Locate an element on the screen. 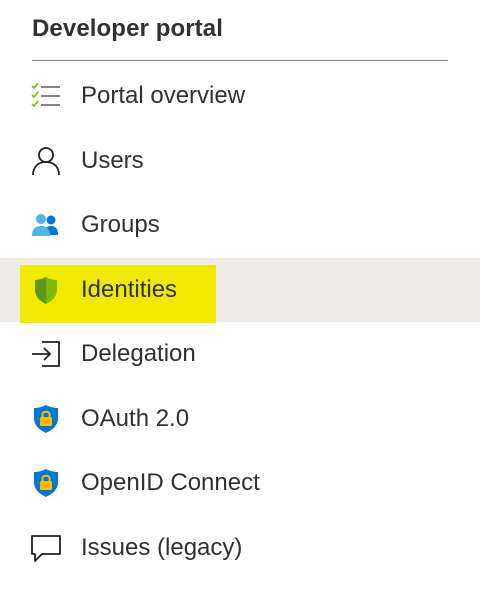 This screenshot has width=480, height=590. nav-item-portal-overview: Portal overview is located at coordinates (240, 96).